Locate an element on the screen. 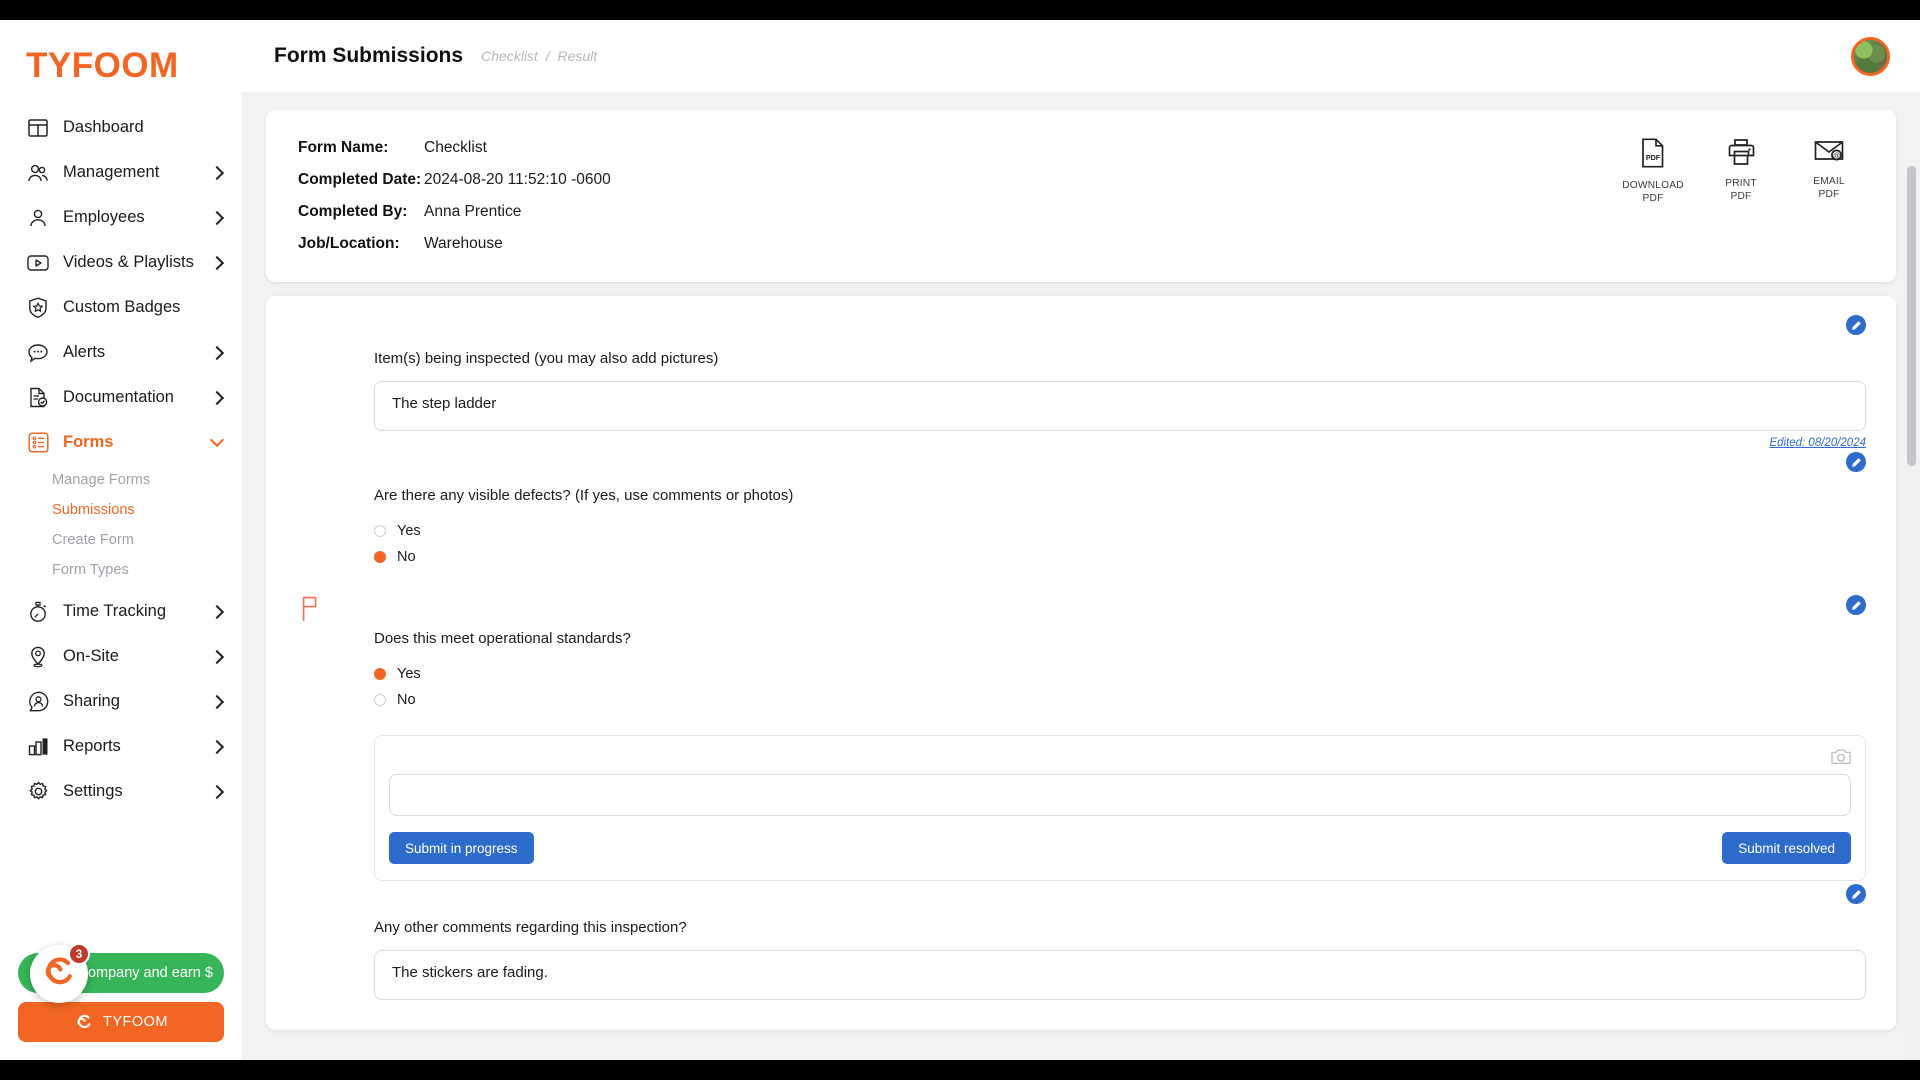 This screenshot has height=1080, width=1920. map-pin-icon is located at coordinates (38, 657).